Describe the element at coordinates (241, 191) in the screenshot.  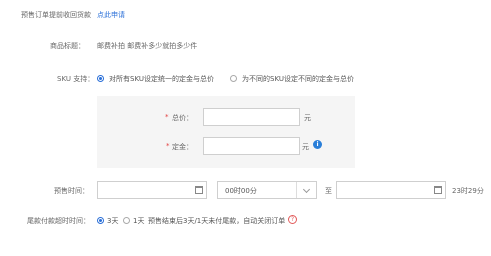
I see `start-time-value: 00时00分` at that location.